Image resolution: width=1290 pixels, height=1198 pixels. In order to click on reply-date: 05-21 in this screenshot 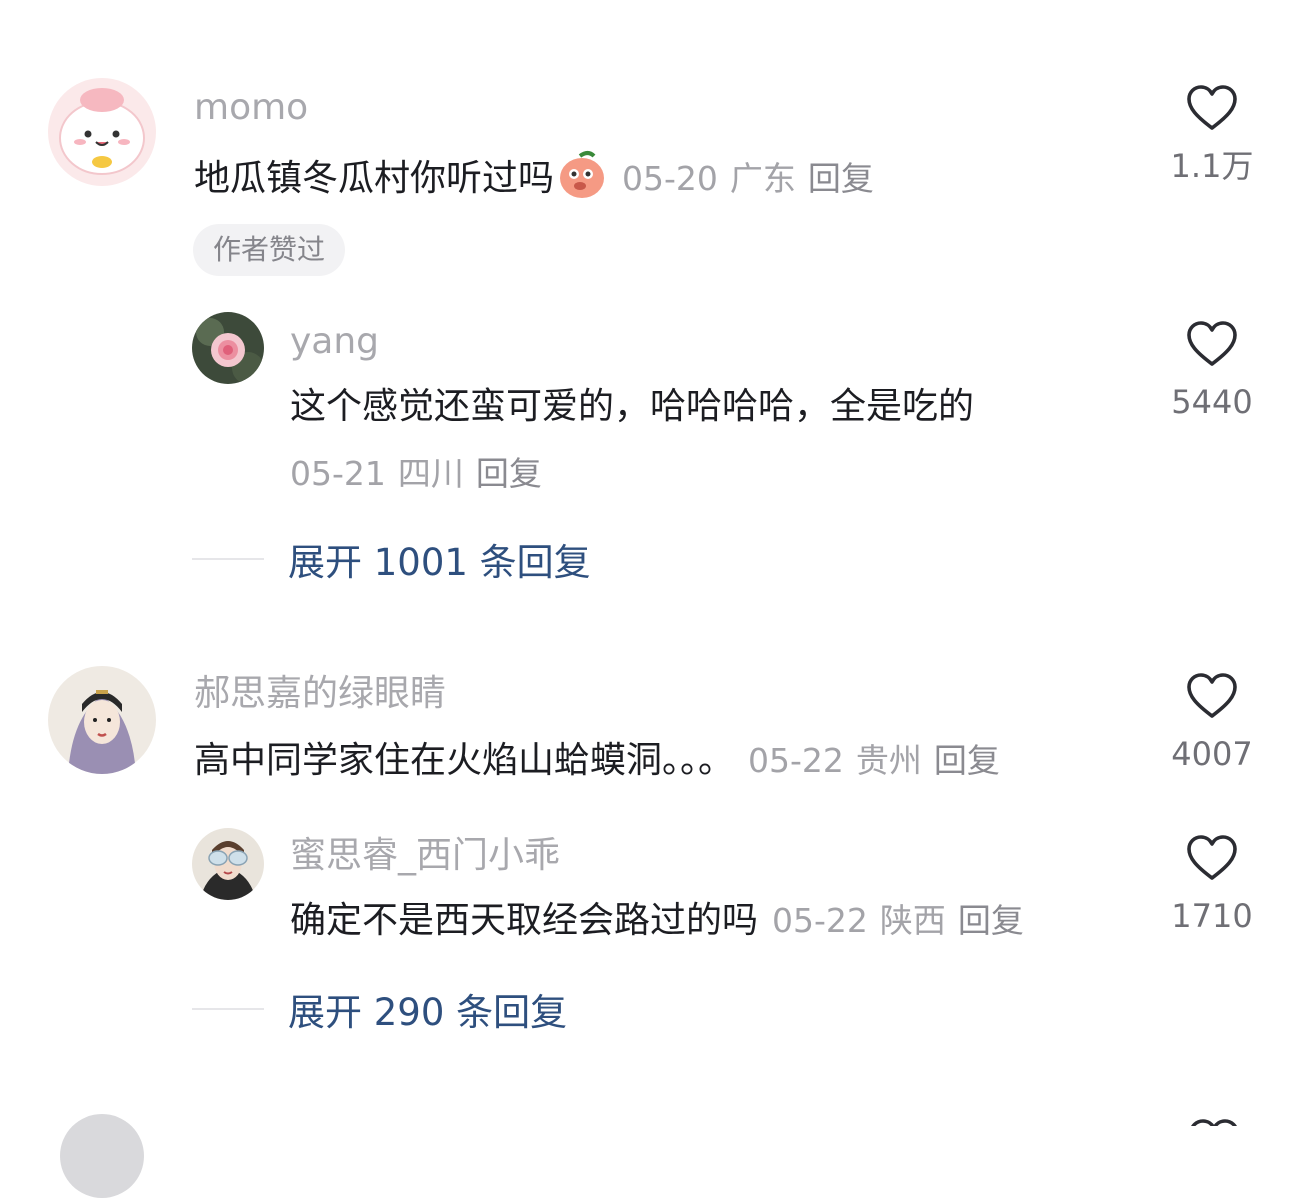, I will do `click(338, 473)`.